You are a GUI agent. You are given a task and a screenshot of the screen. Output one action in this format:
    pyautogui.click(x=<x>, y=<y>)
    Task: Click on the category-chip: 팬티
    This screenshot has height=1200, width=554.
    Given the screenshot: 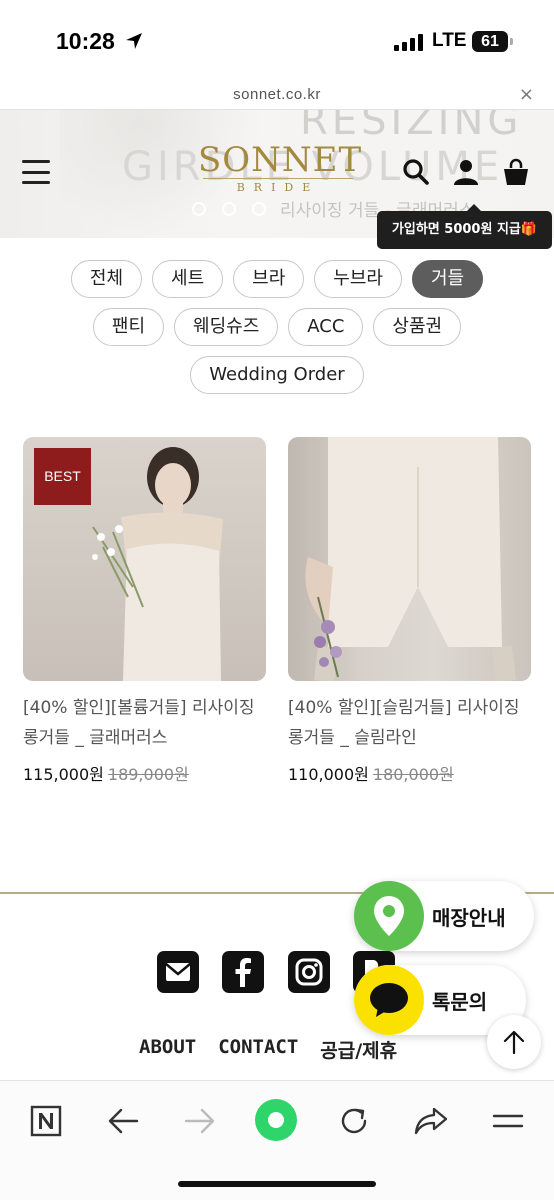 What is the action you would take?
    pyautogui.click(x=128, y=327)
    